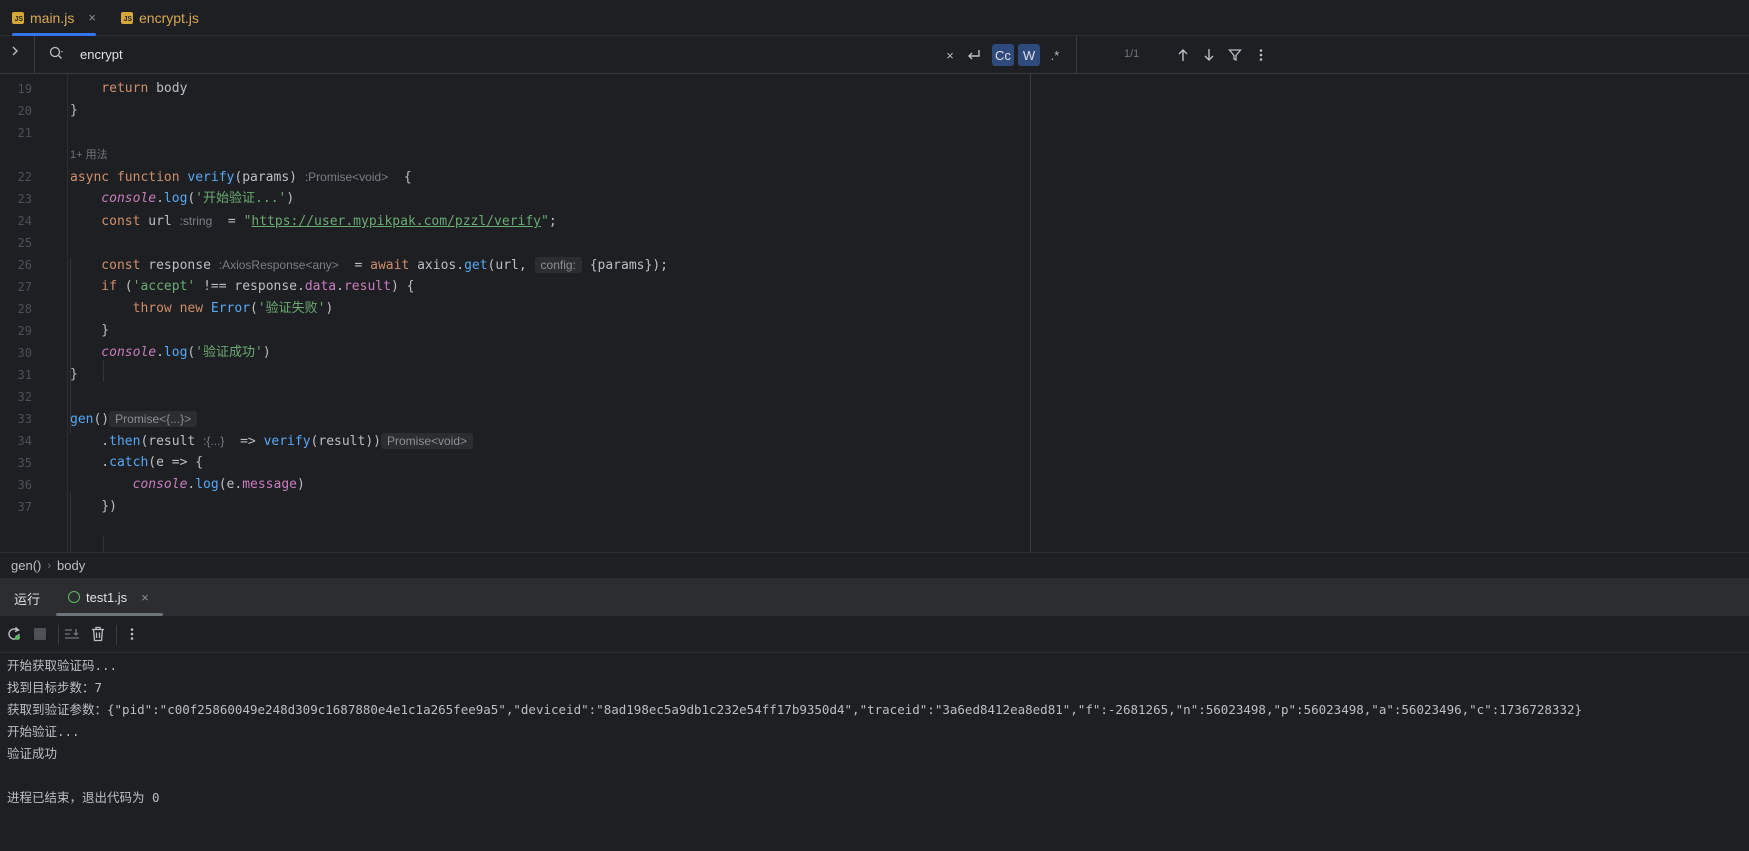  What do you see at coordinates (176, 462) in the screenshot?
I see `code-token: (e => {` at bounding box center [176, 462].